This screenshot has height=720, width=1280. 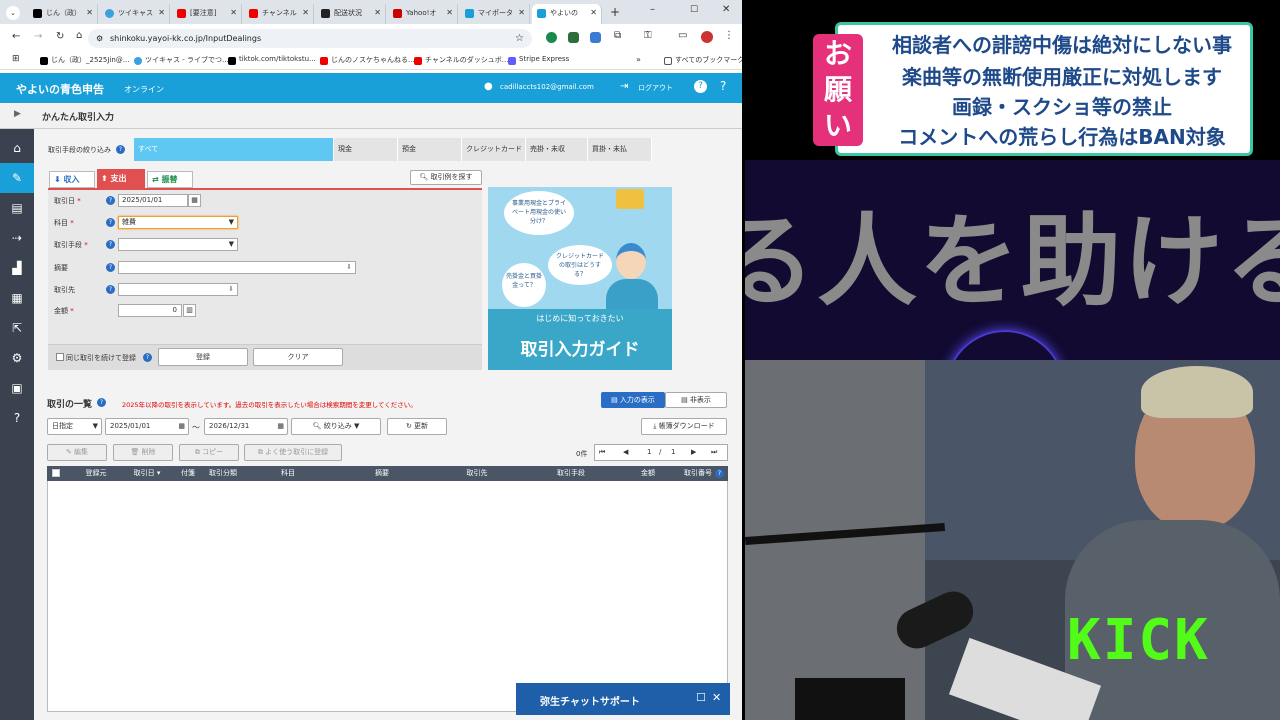 I want to click on apps-icon: ⊞, so click(x=16, y=59).